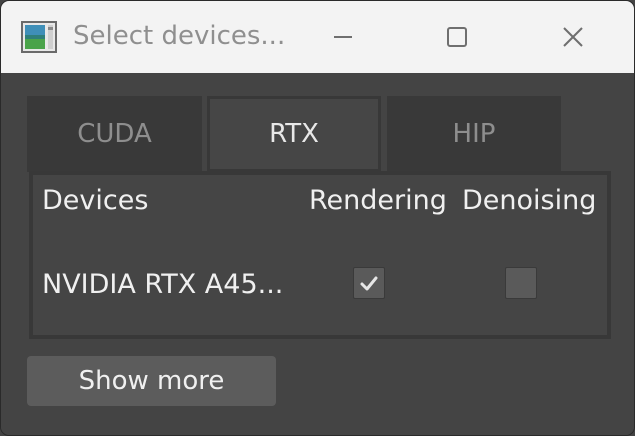  I want to click on devices-header: Devices, so click(95, 200).